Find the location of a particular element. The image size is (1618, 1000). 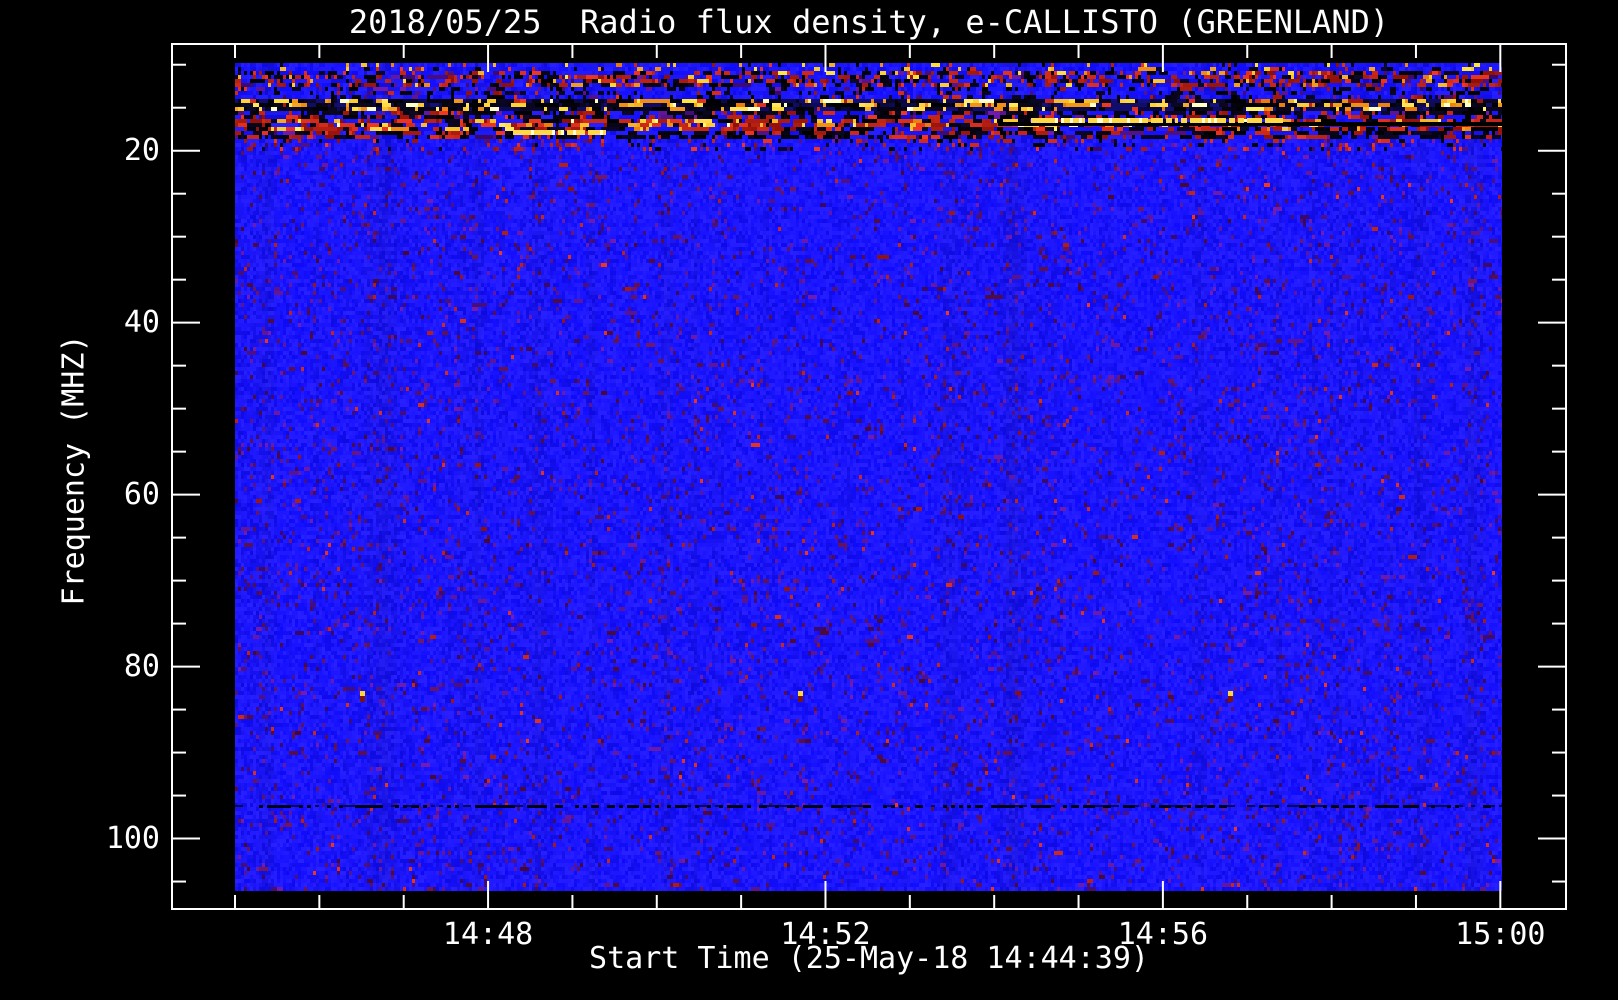

x-tick-label: 15:00 is located at coordinates (1500, 934).